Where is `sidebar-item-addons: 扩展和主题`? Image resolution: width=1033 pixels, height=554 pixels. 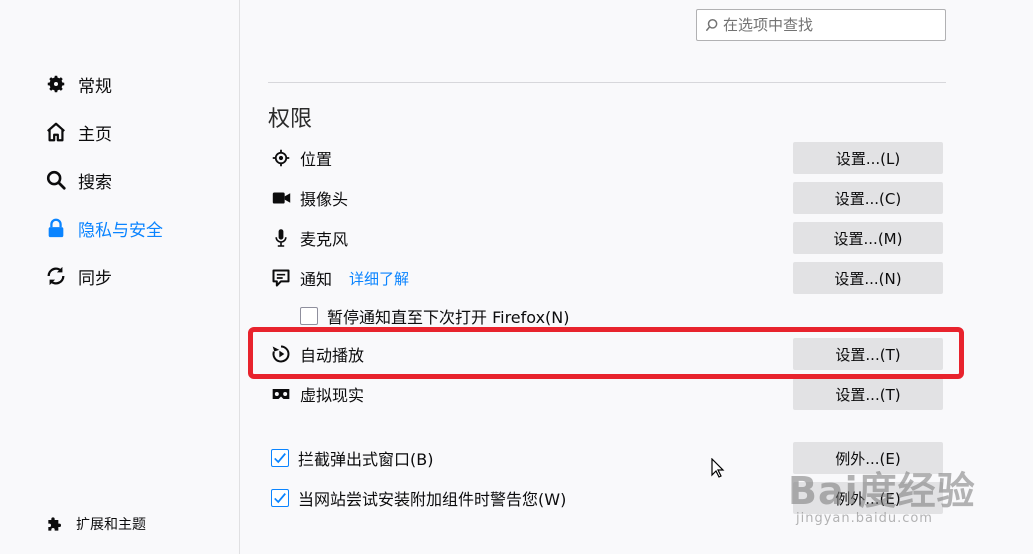
sidebar-item-addons: 扩展和主题 is located at coordinates (96, 524).